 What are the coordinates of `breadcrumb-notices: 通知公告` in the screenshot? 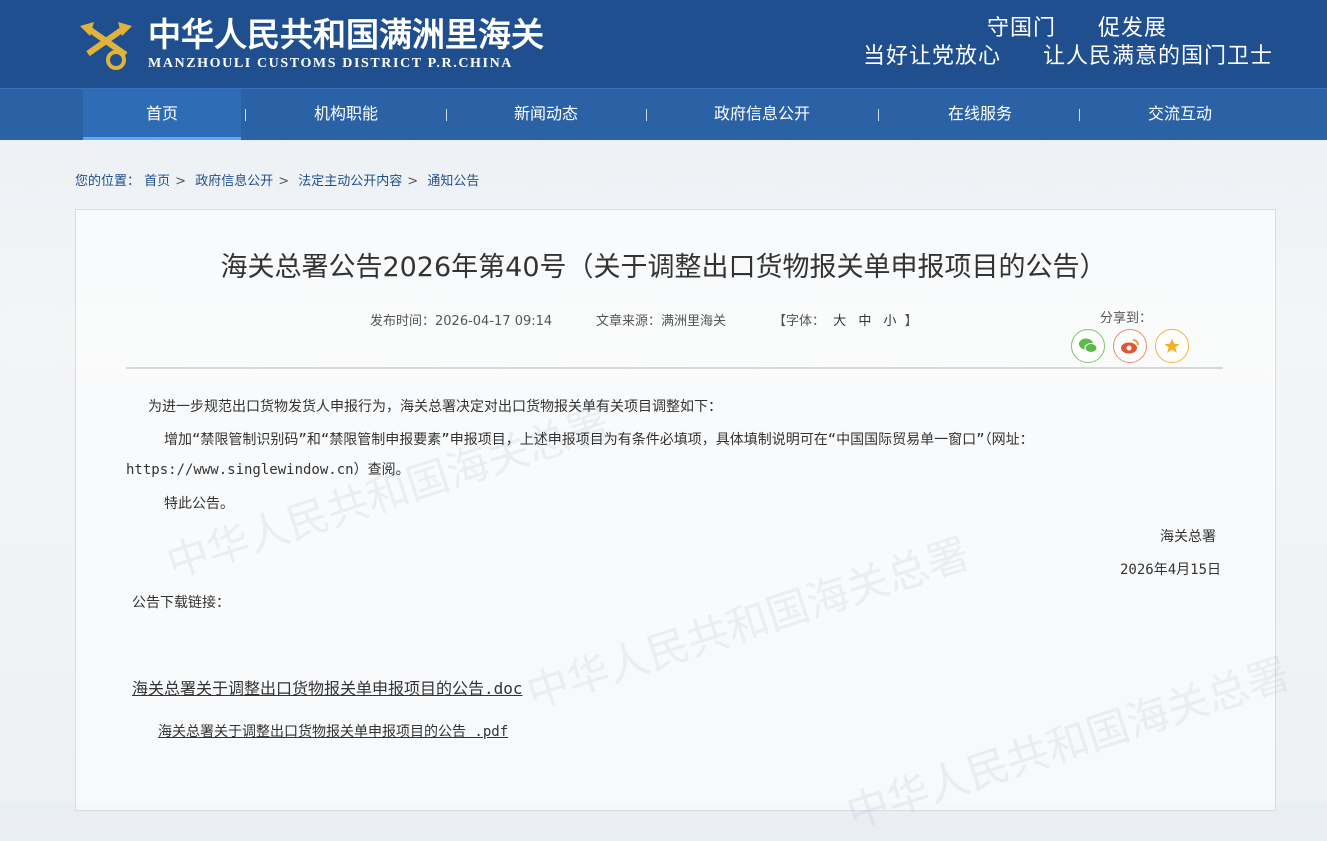 It's located at (453, 181).